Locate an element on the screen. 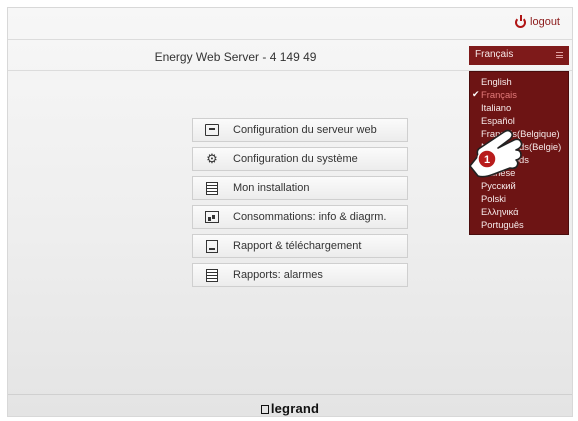 Image resolution: width=578 pixels, height=421 pixels. menu-item-label: Mon installation is located at coordinates (271, 188).